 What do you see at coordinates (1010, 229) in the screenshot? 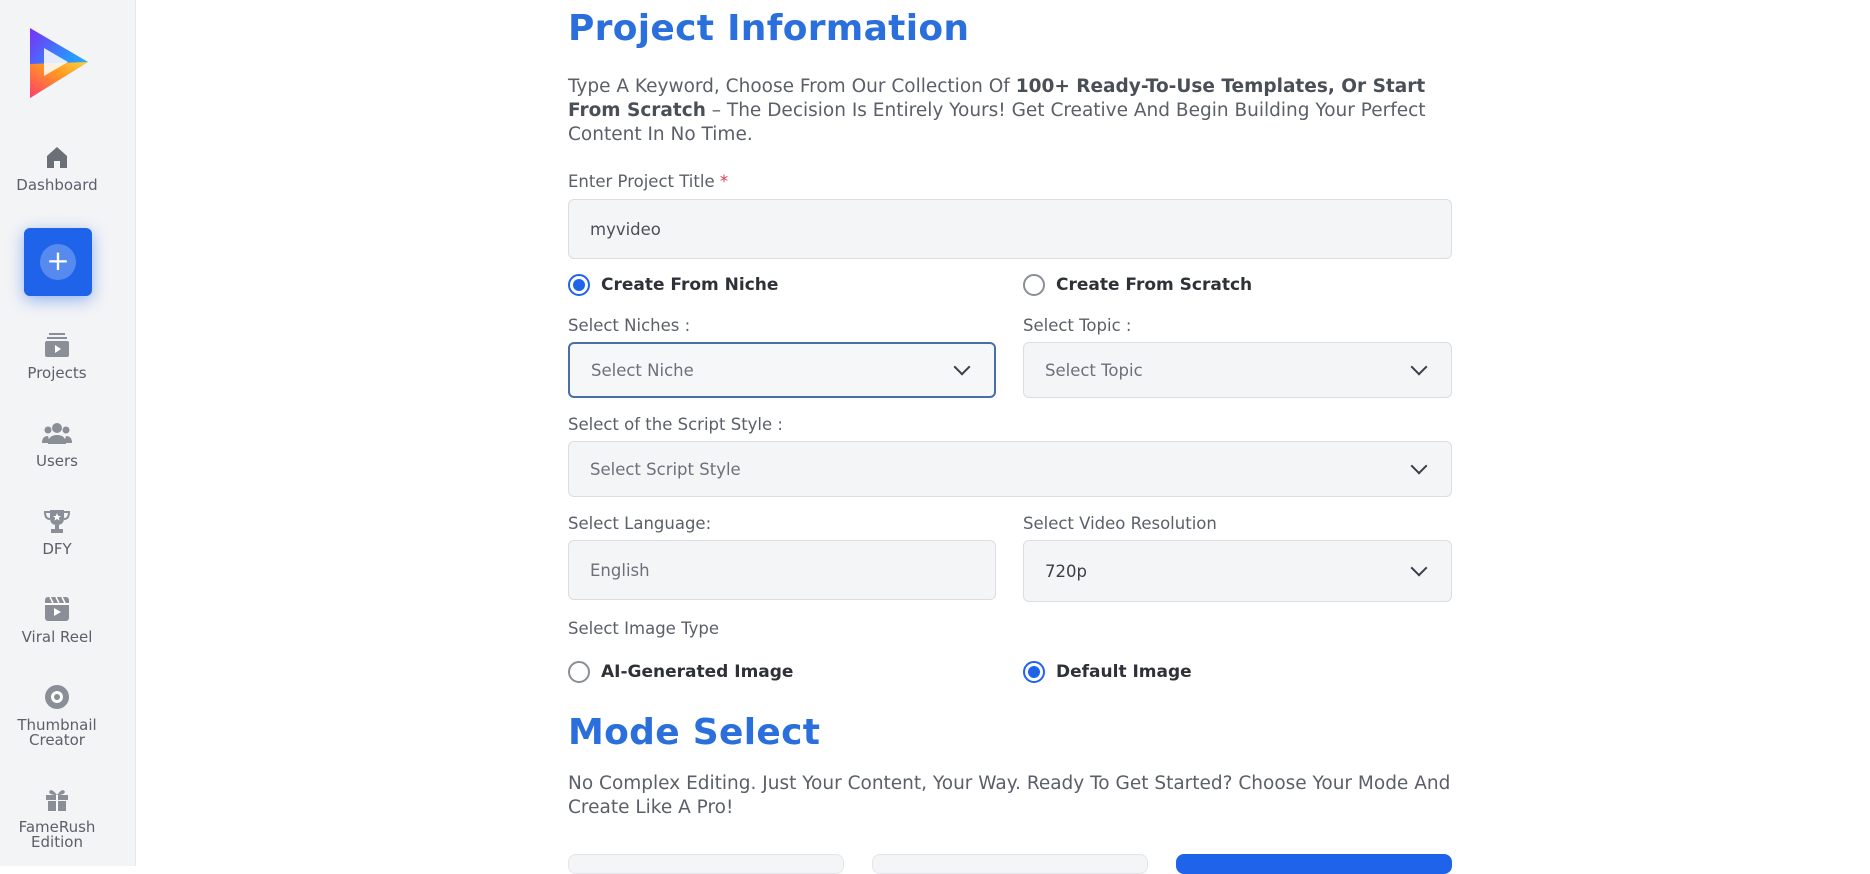
I see `project-title-input: myvideo` at bounding box center [1010, 229].